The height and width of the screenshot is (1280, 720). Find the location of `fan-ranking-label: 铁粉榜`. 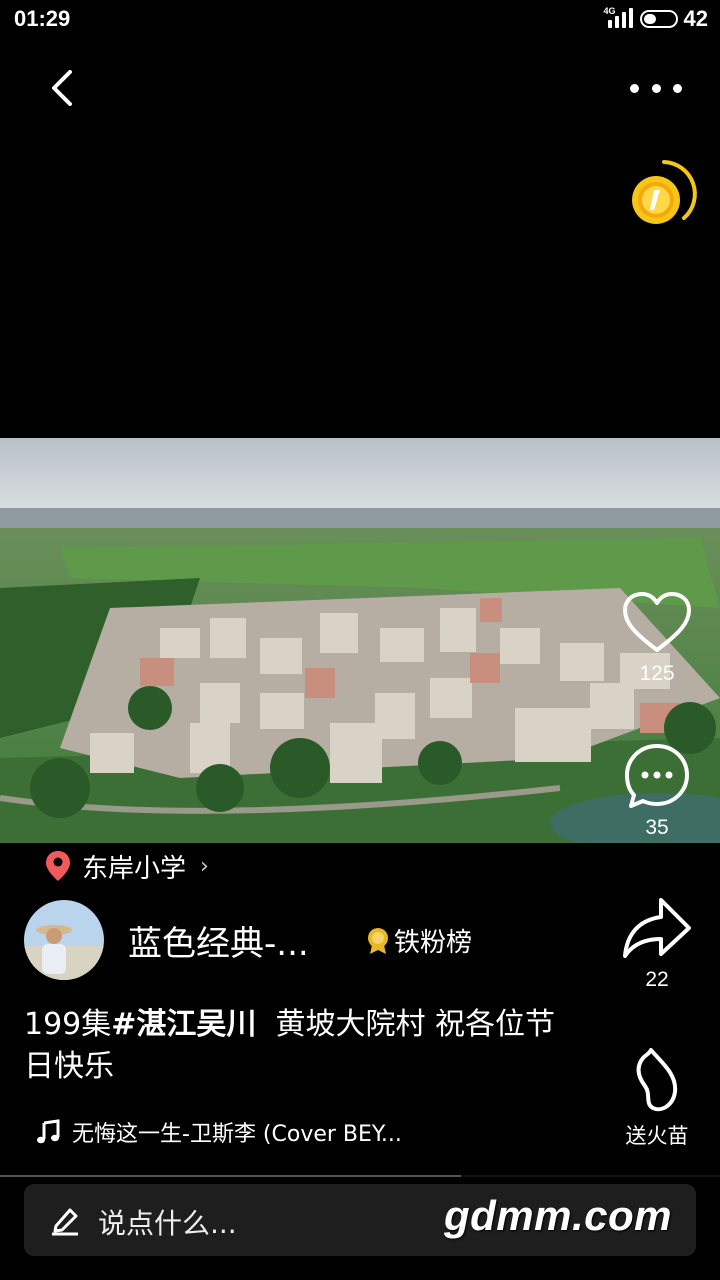

fan-ranking-label: 铁粉榜 is located at coordinates (433, 943).